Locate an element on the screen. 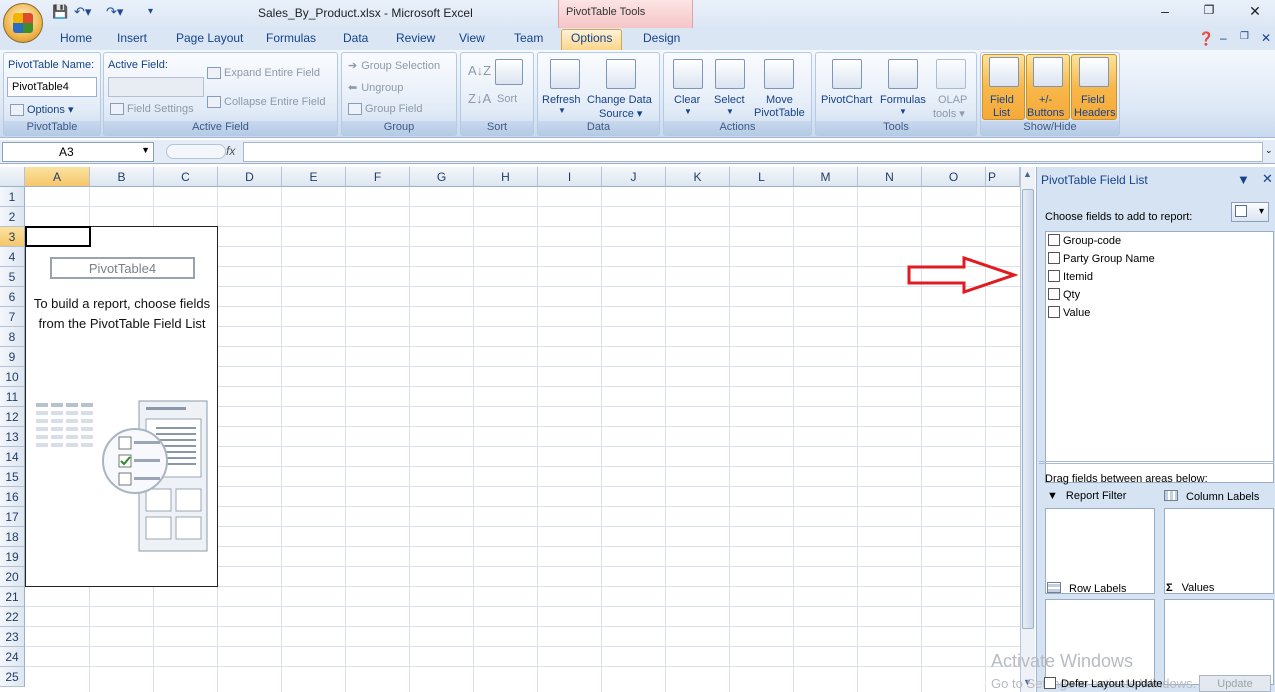 This screenshot has width=1275, height=692. values-area is located at coordinates (1219, 642).